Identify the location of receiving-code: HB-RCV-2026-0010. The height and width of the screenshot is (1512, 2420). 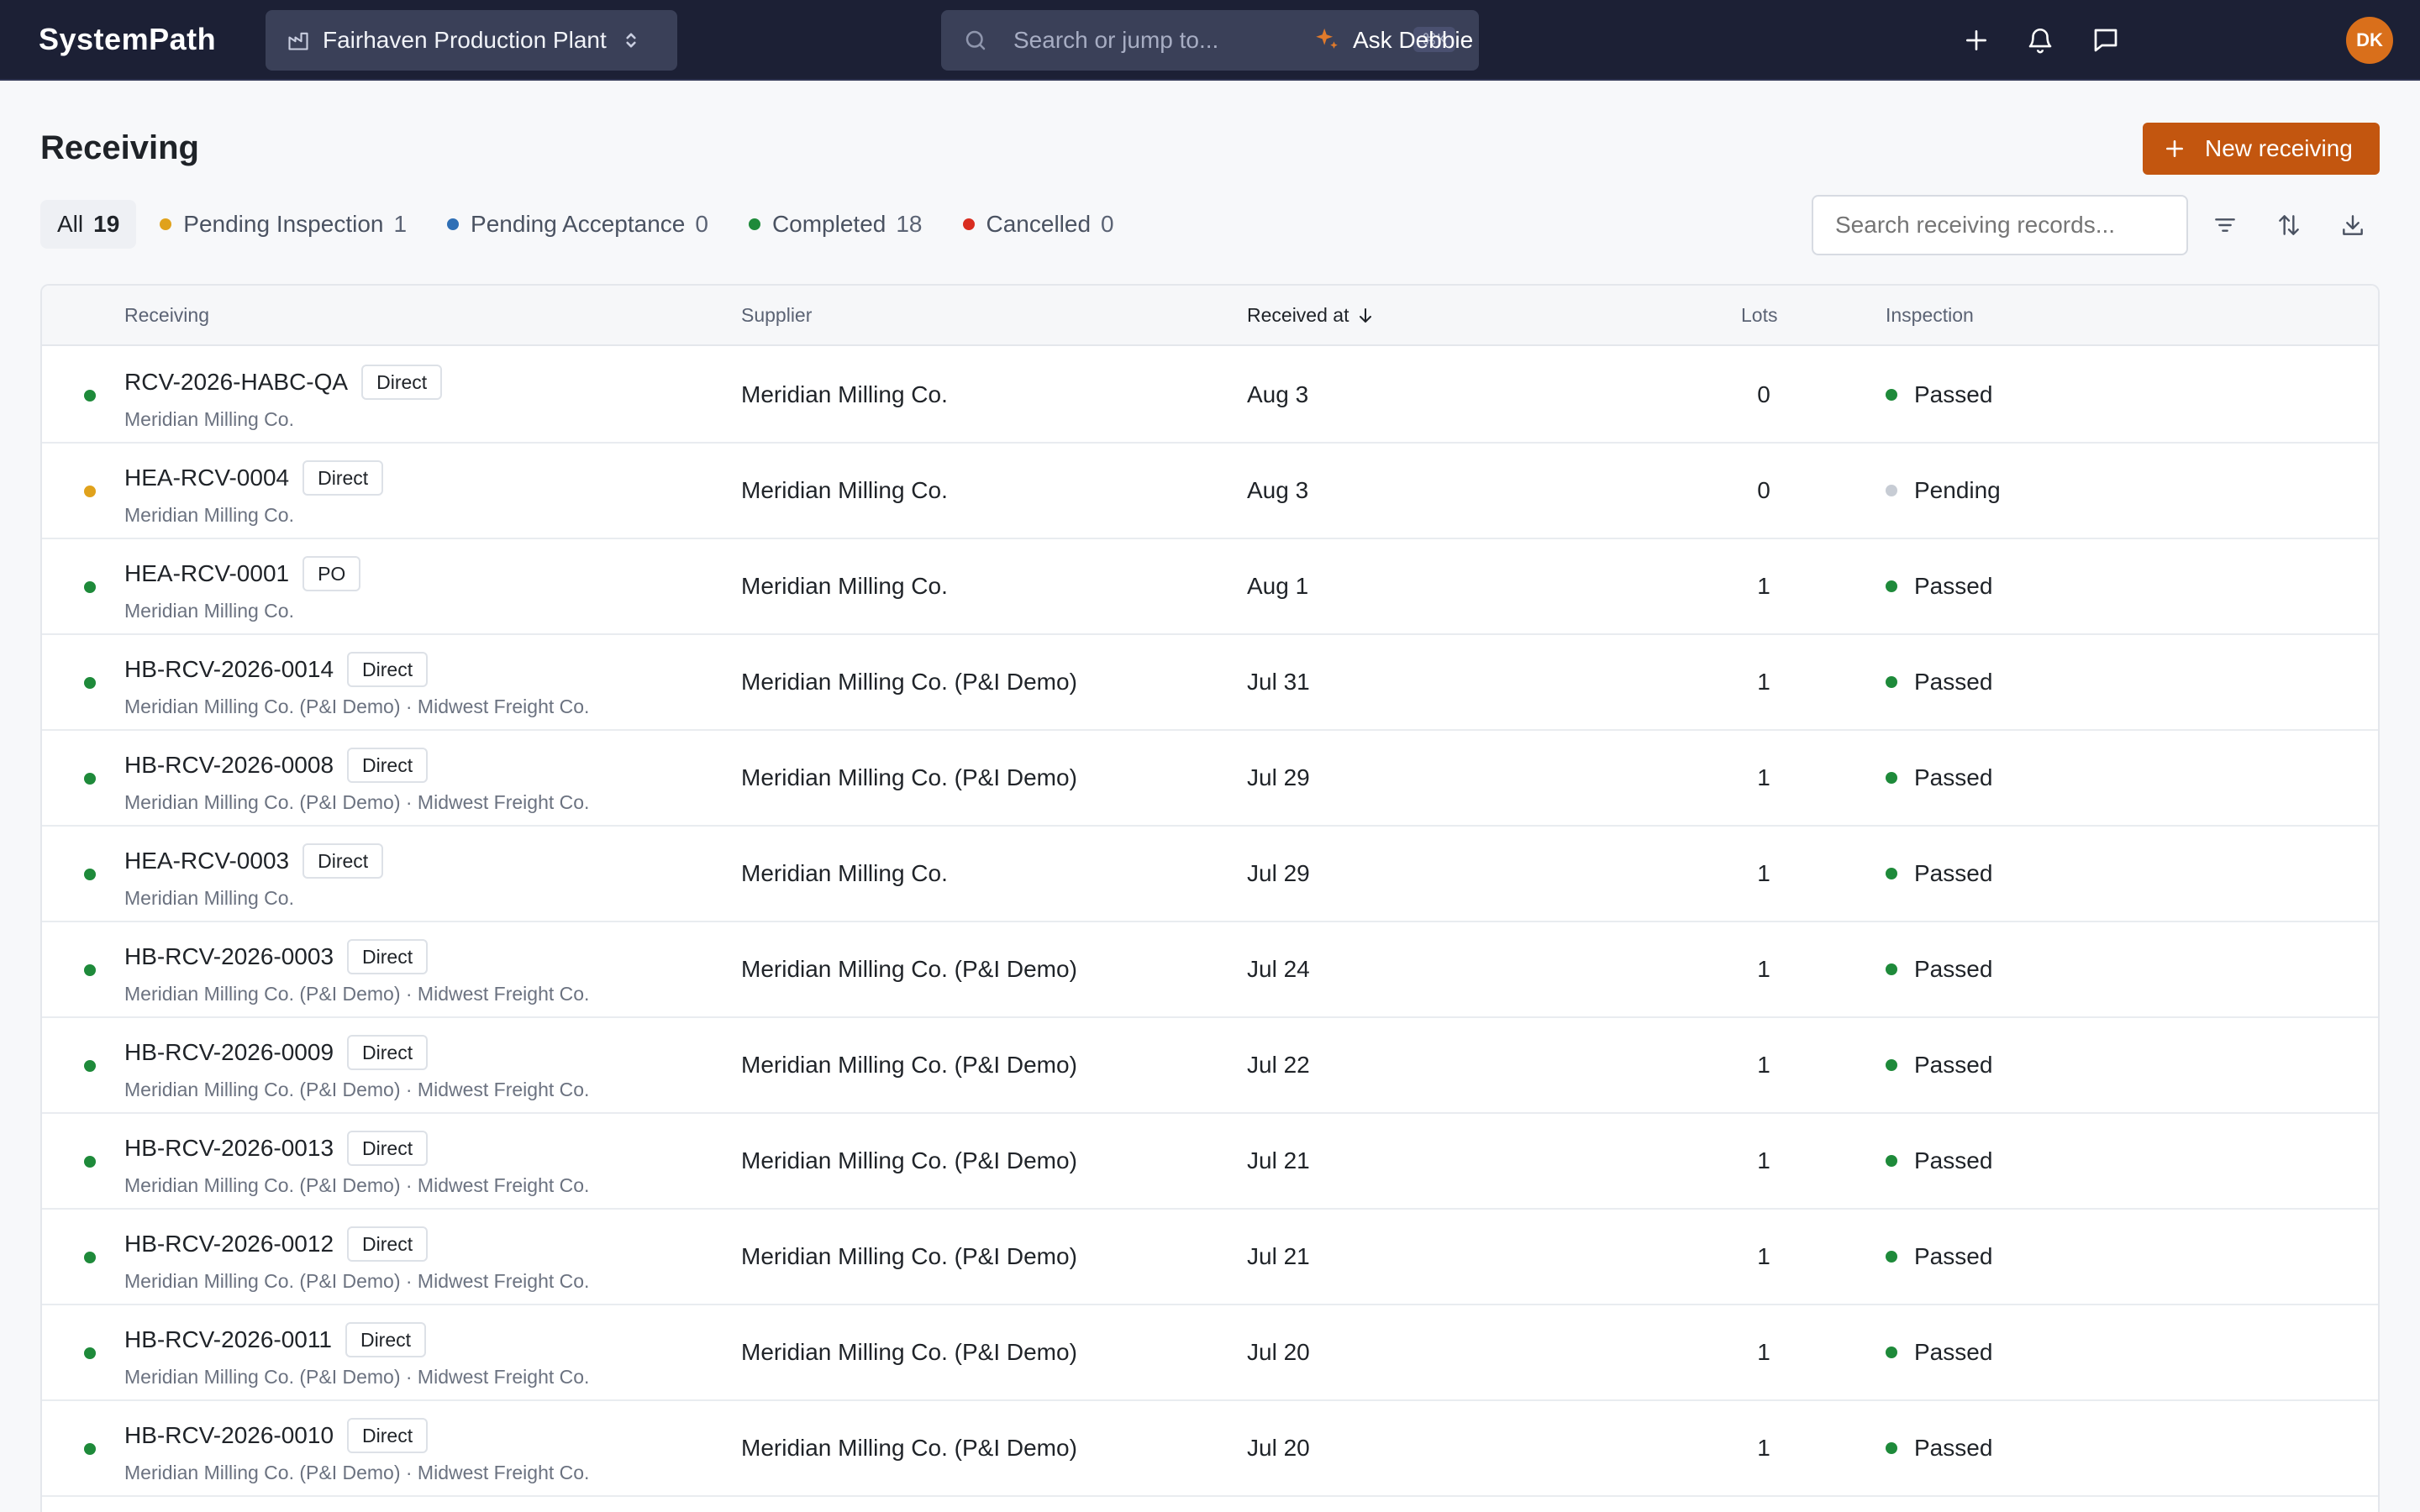
(229, 1435).